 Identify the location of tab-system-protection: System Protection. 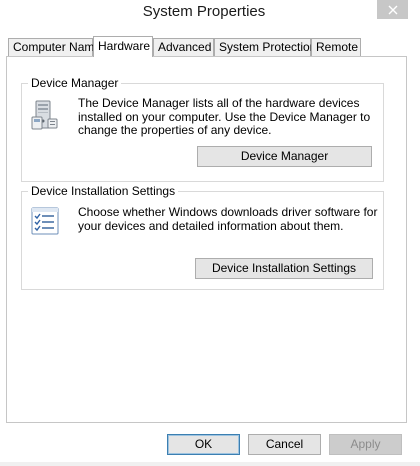
(265, 47).